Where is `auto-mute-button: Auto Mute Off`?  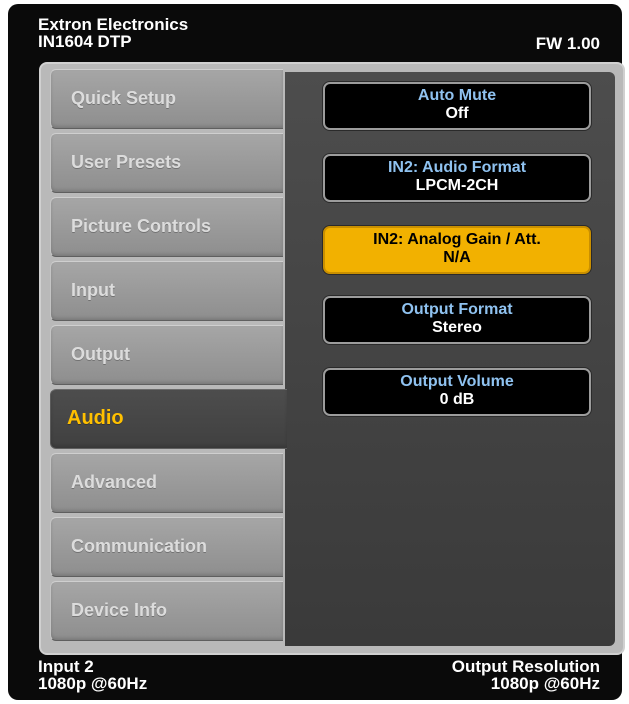 auto-mute-button: Auto Mute Off is located at coordinates (457, 106).